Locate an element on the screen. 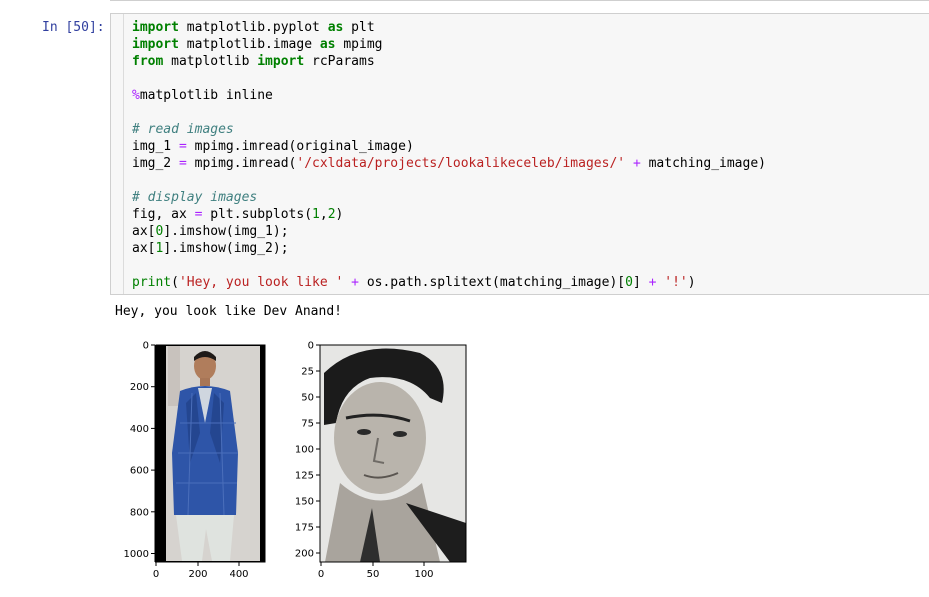  code-token: mpimg.imread( is located at coordinates (241, 163).